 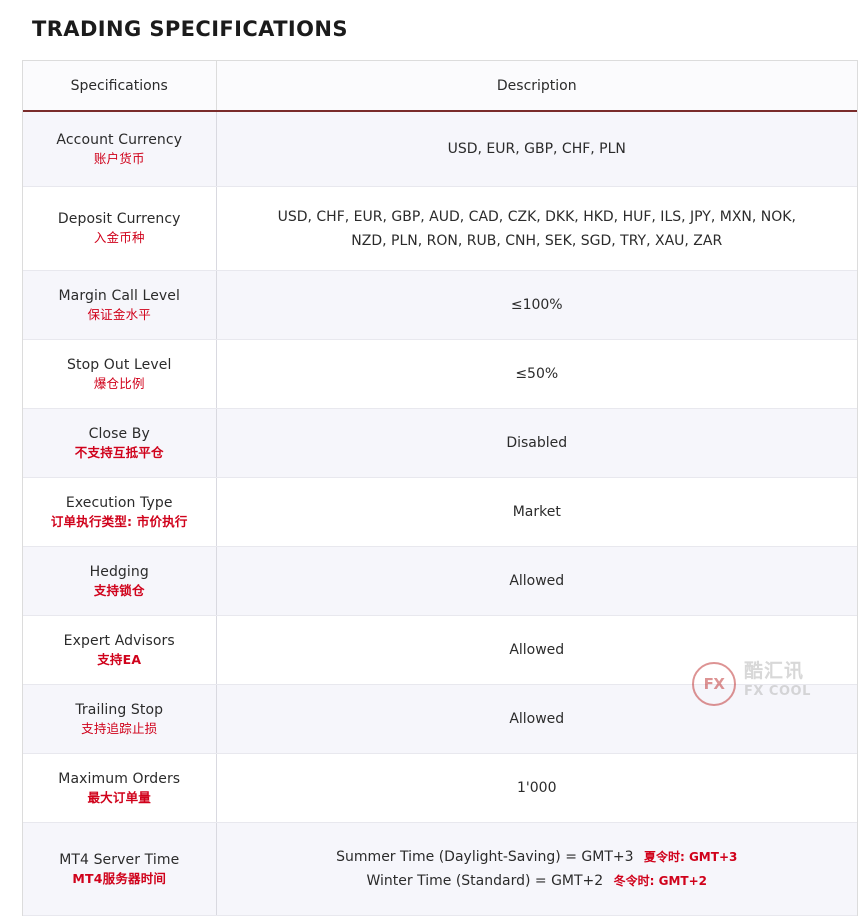 What do you see at coordinates (119, 295) in the screenshot?
I see `spec-label-en: Margin Call Level` at bounding box center [119, 295].